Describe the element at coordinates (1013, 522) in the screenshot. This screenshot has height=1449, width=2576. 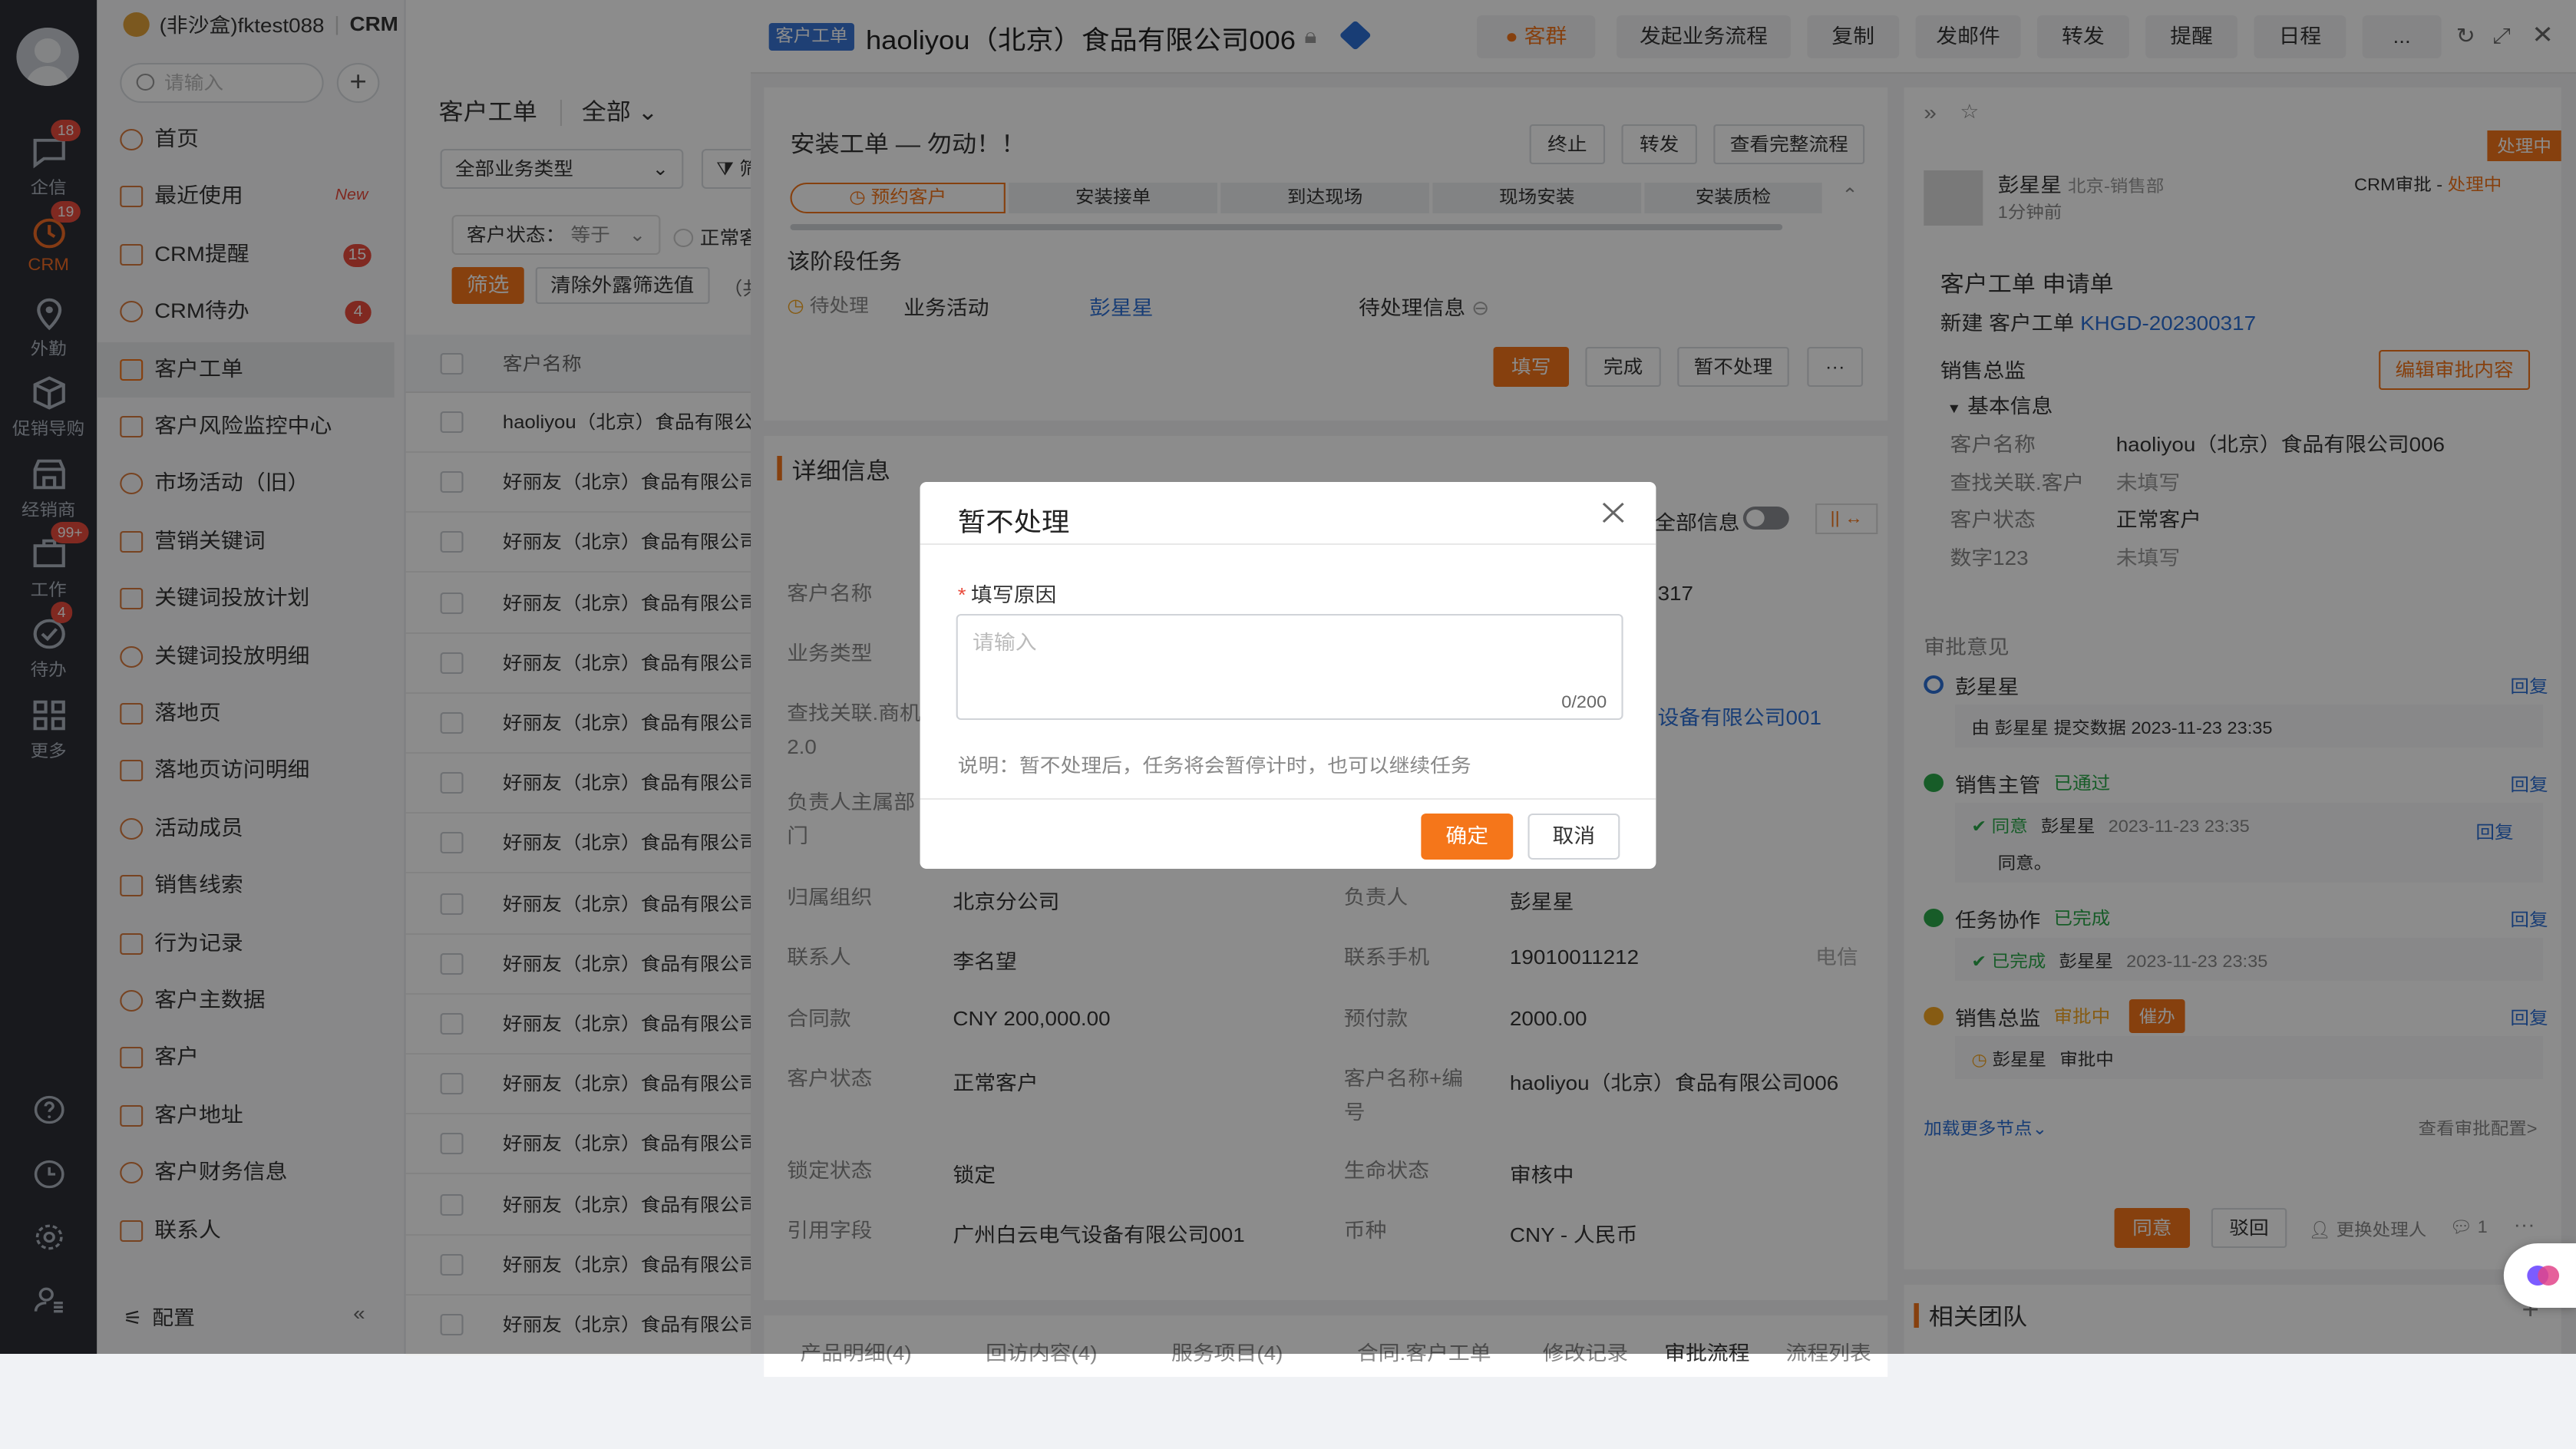
I see `dialog-title: 暂不处理` at that location.